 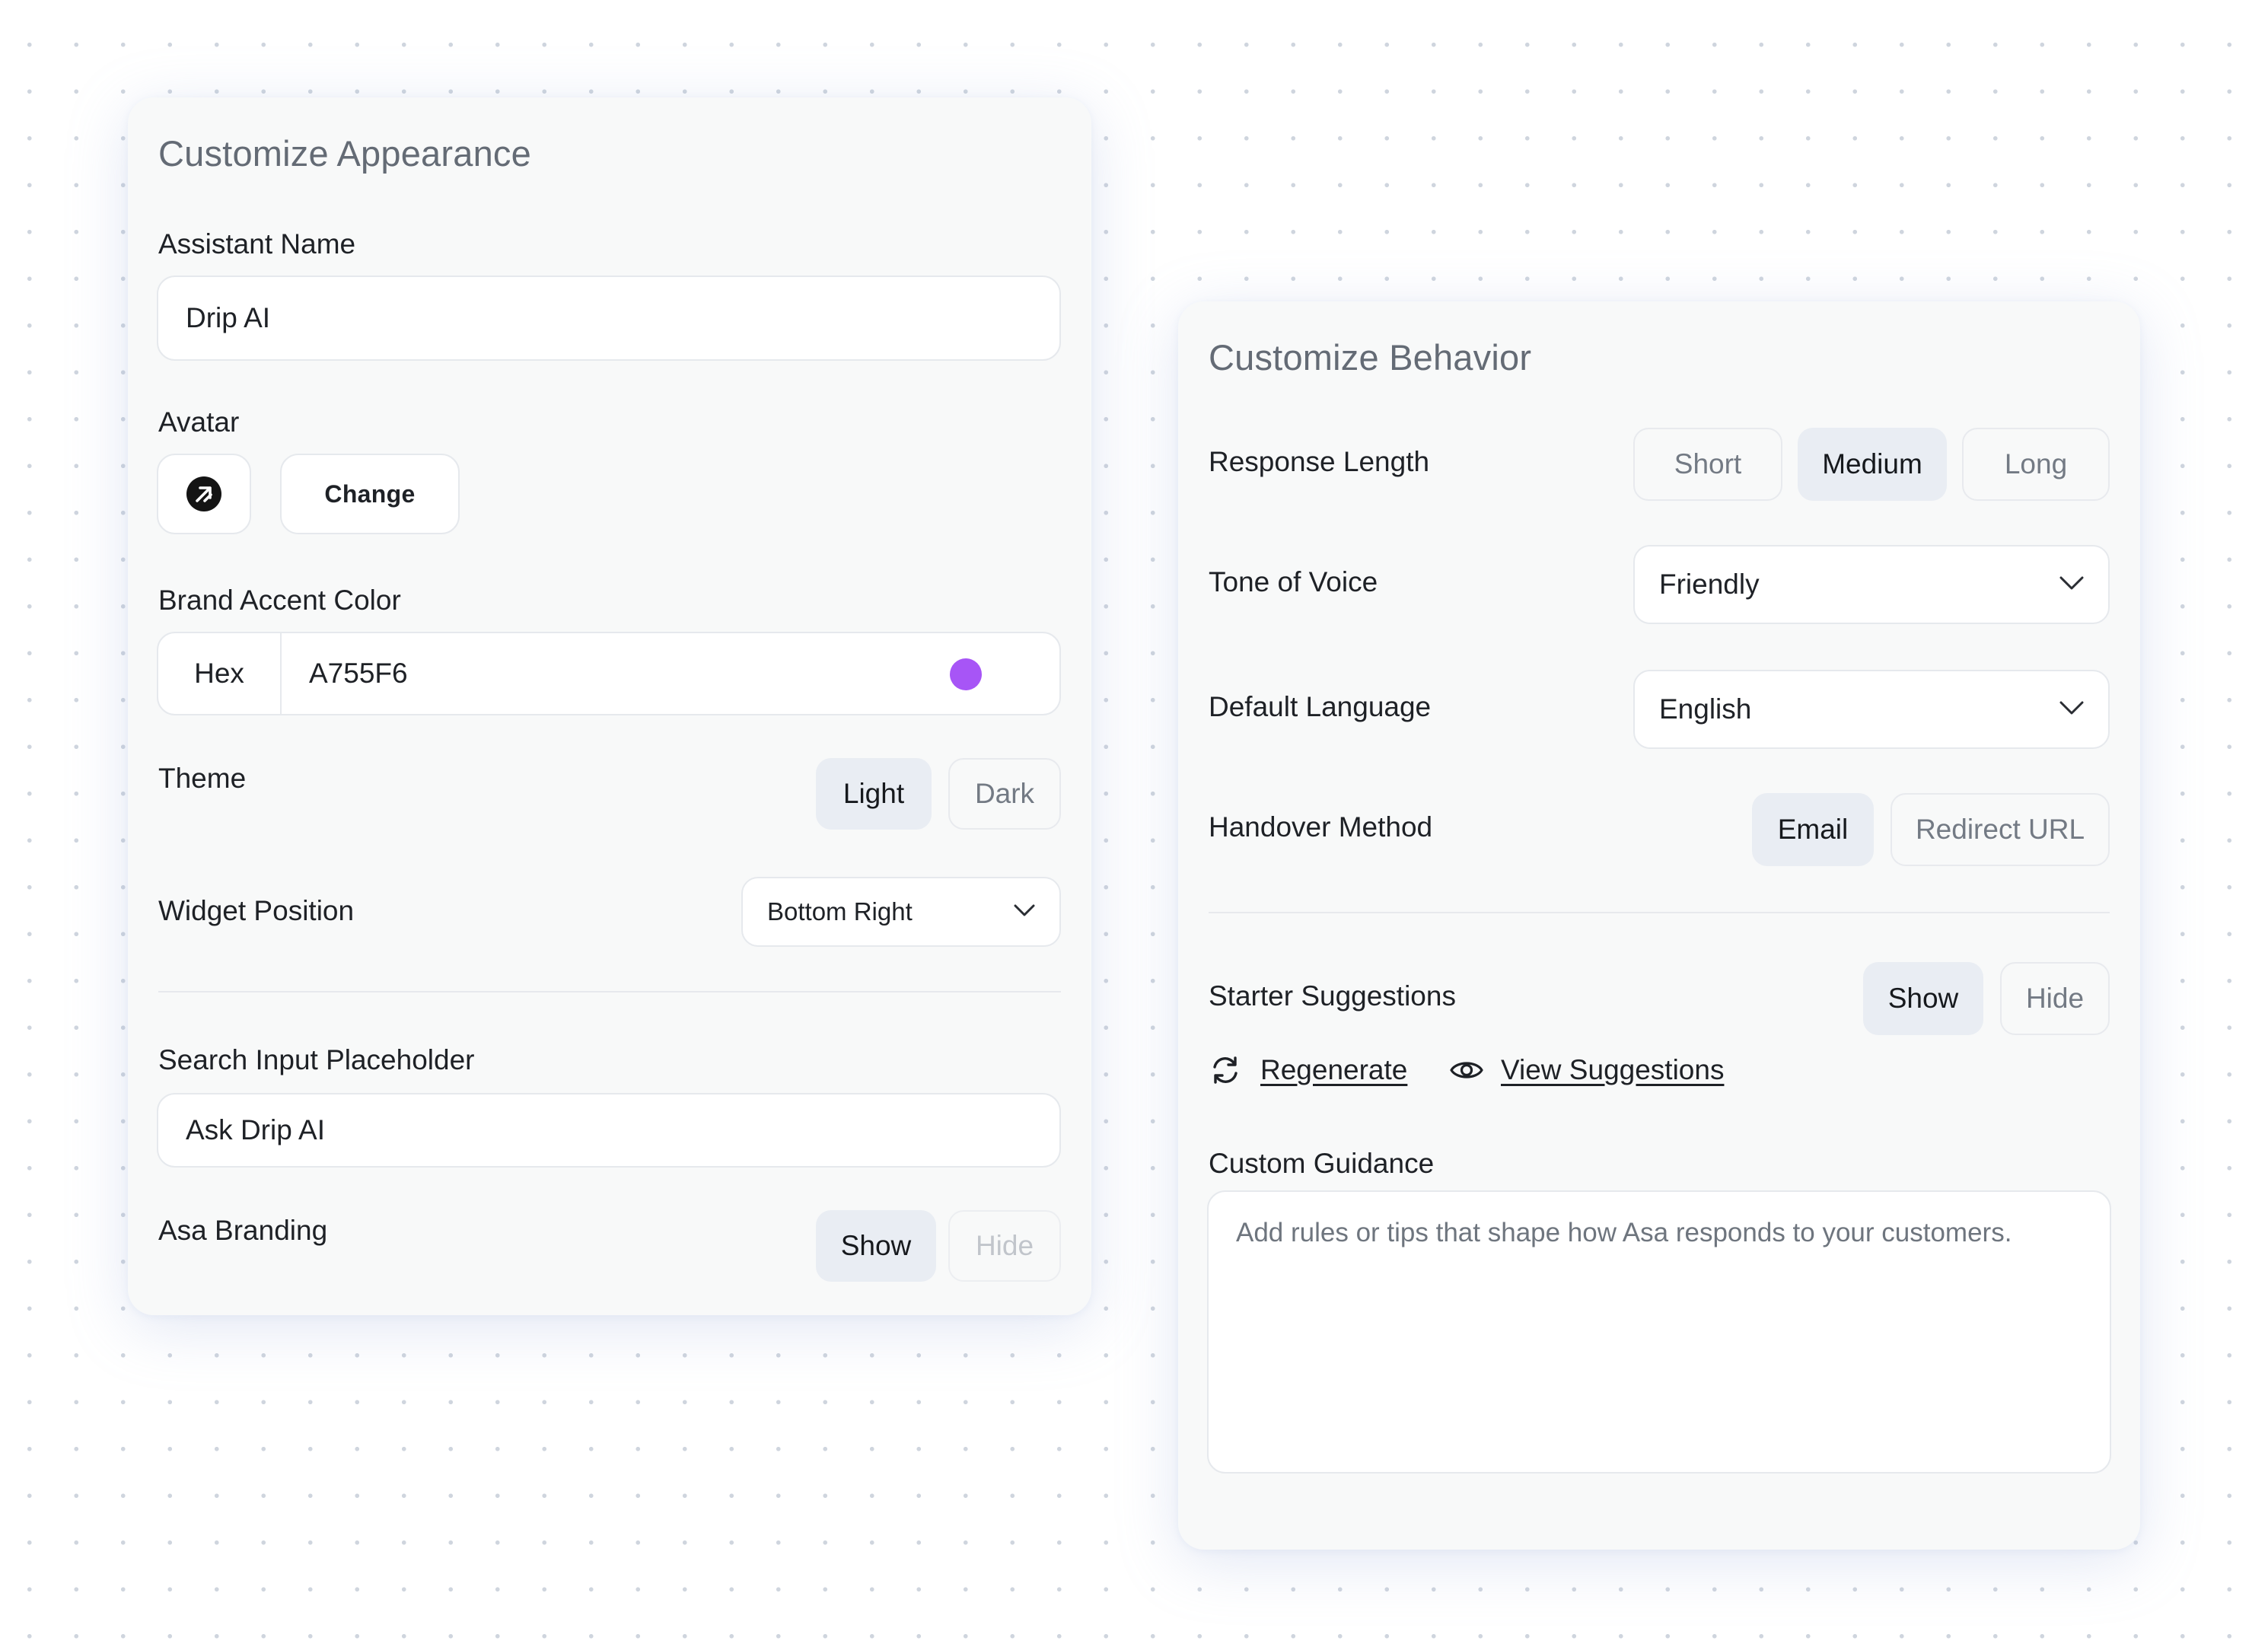 What do you see at coordinates (840, 911) in the screenshot?
I see `widget-position-value: Bottom Right` at bounding box center [840, 911].